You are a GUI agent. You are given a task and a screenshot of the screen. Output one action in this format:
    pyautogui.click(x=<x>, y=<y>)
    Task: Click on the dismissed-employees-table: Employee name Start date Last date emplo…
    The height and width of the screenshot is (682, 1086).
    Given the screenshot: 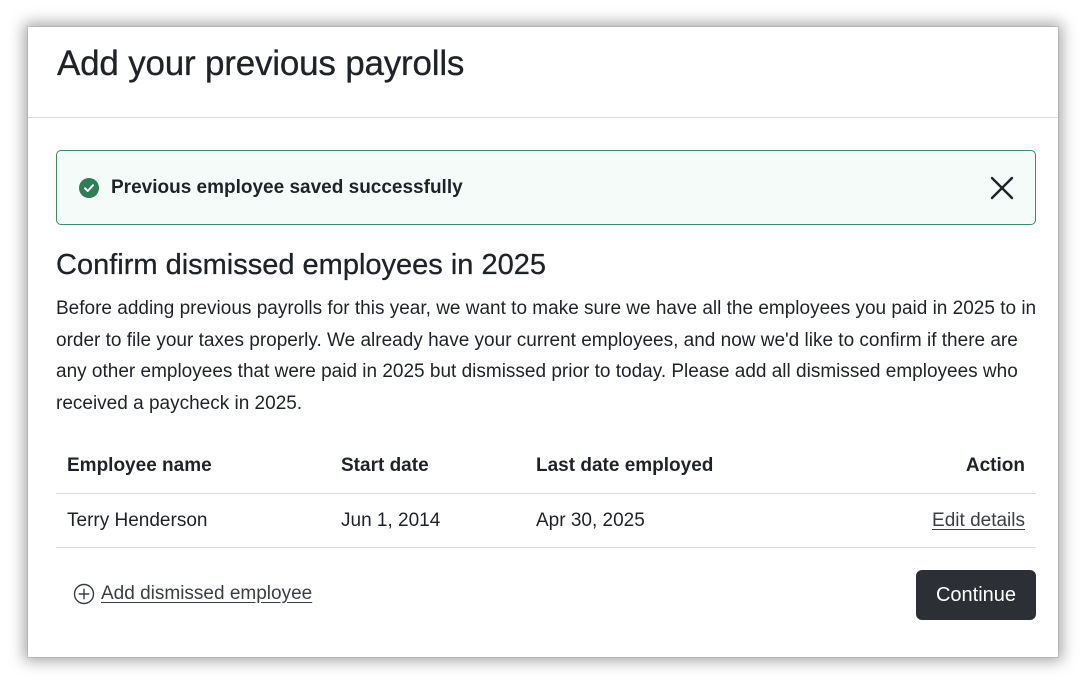 What is the action you would take?
    pyautogui.click(x=546, y=493)
    